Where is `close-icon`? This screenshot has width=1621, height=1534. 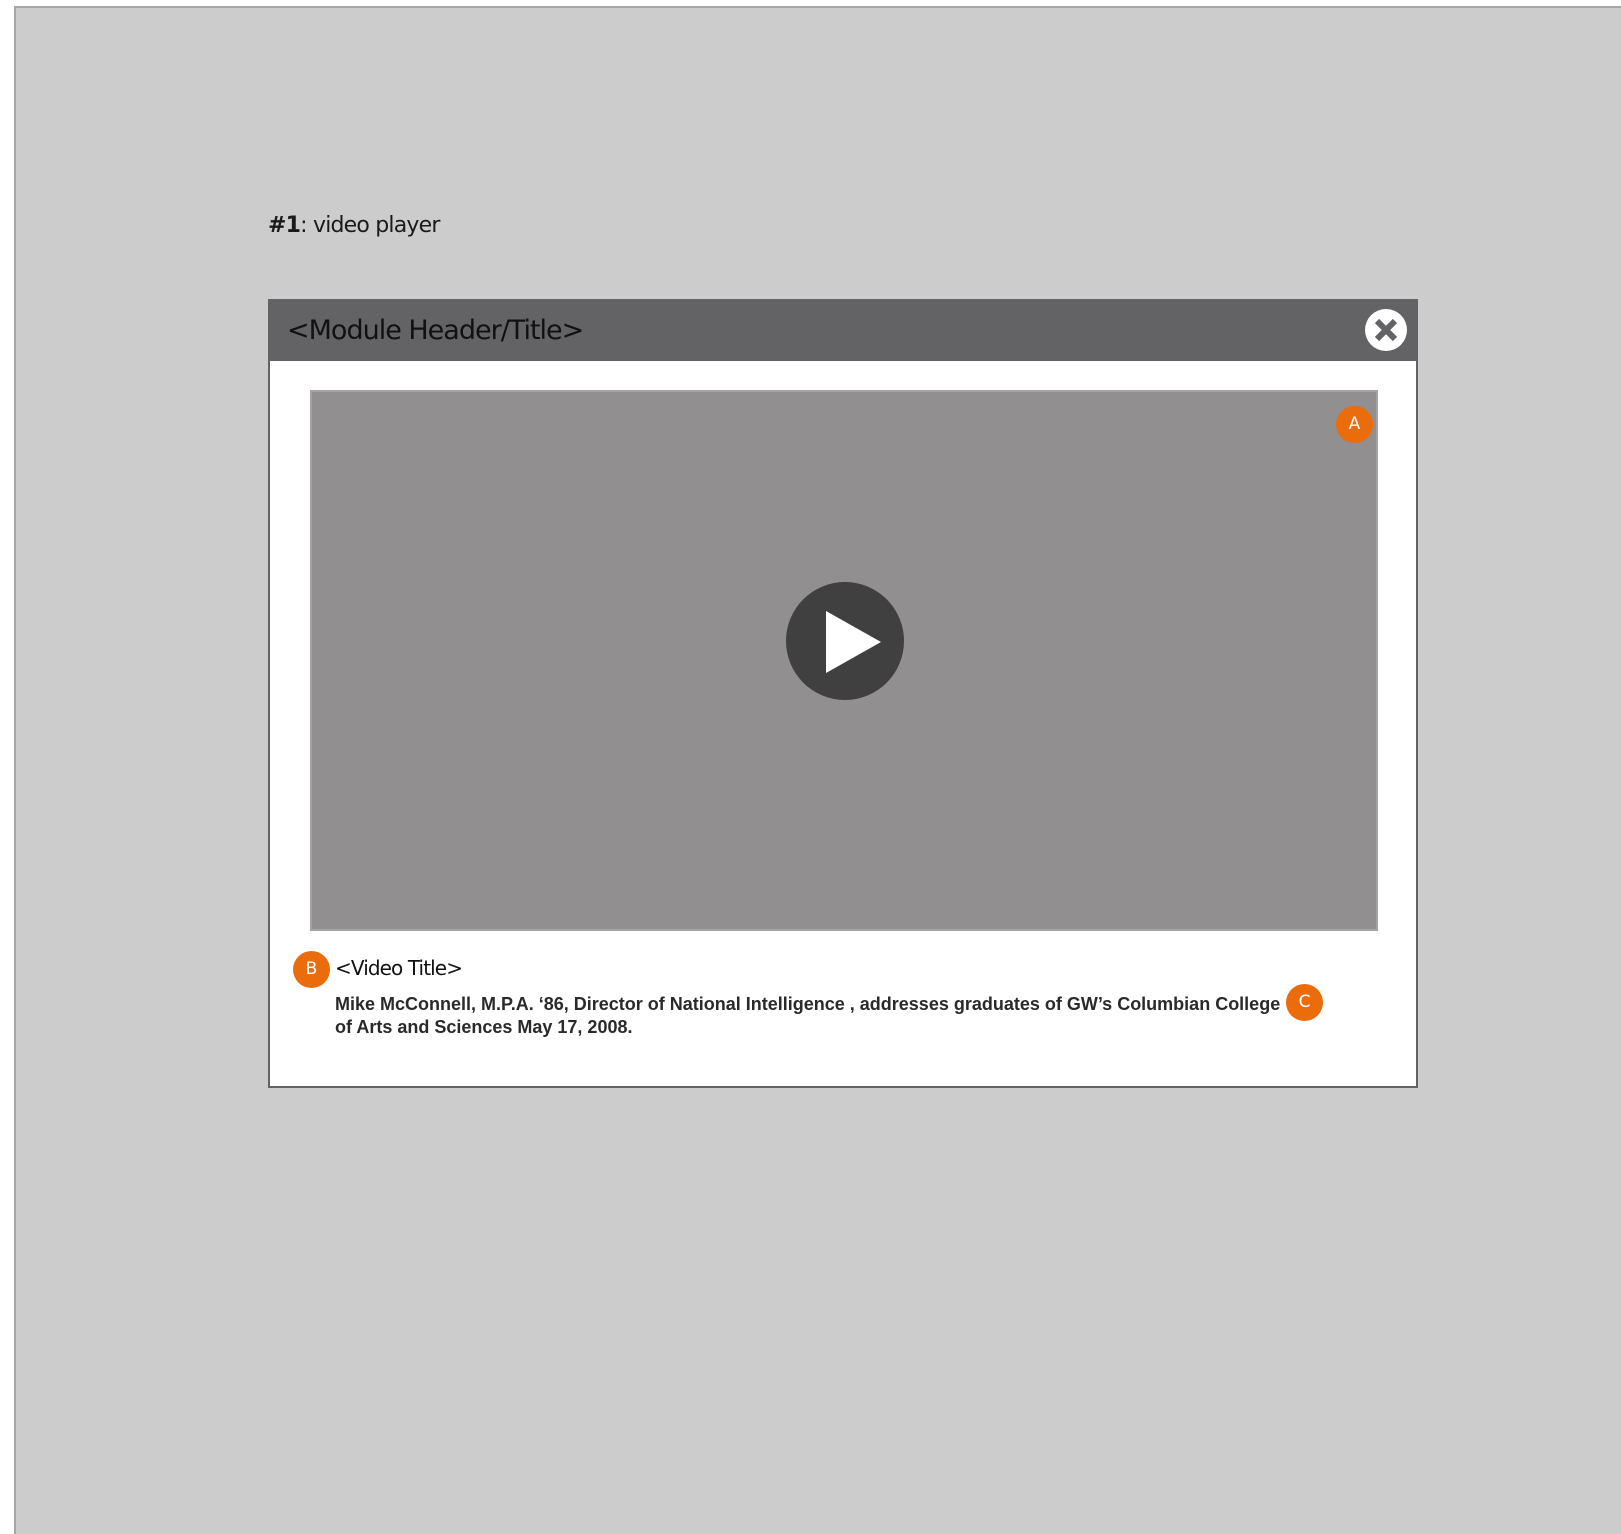
close-icon is located at coordinates (1386, 330).